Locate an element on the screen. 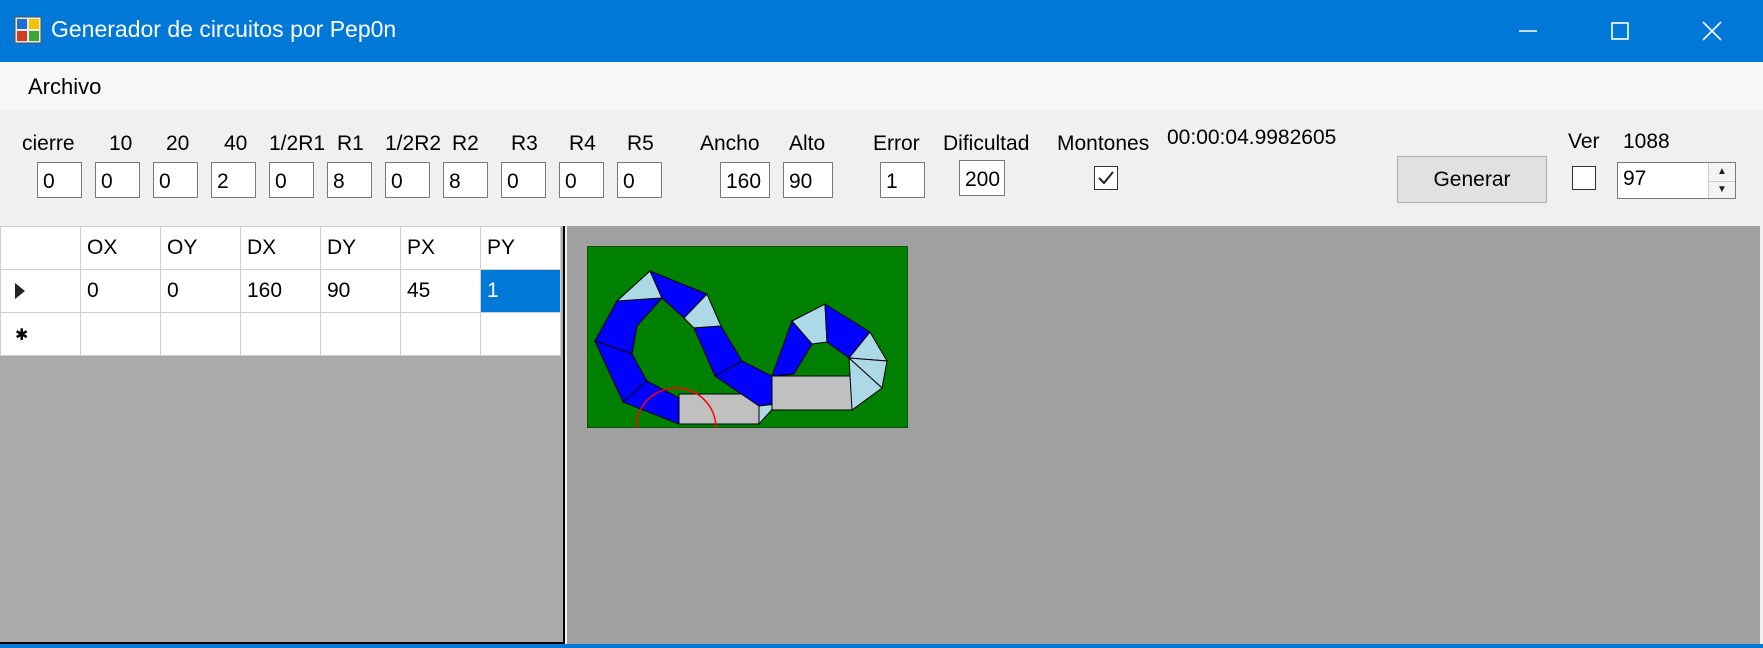  spin-up-icon: ▲ is located at coordinates (1722, 172).